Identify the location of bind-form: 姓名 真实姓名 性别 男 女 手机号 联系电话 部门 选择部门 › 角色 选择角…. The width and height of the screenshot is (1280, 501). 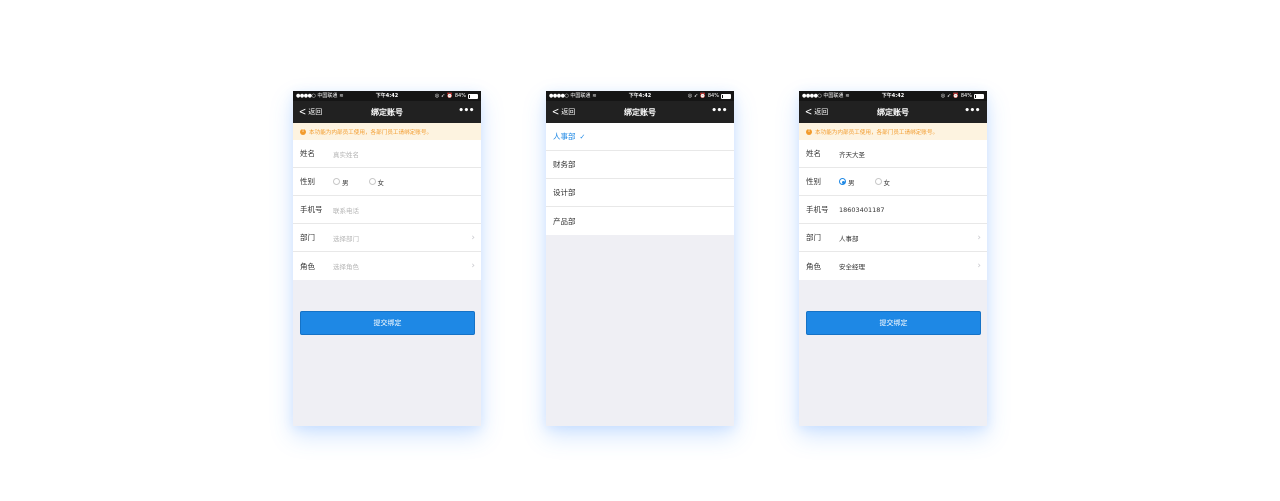
(387, 210).